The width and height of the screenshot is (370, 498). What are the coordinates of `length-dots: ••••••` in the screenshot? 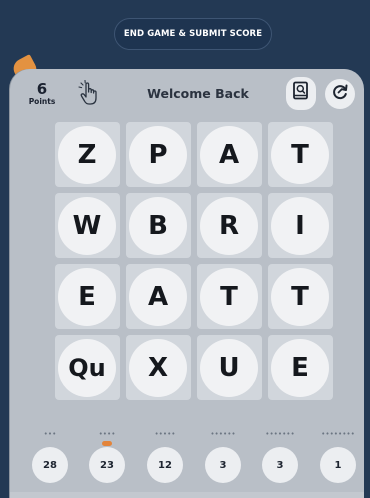 It's located at (223, 434).